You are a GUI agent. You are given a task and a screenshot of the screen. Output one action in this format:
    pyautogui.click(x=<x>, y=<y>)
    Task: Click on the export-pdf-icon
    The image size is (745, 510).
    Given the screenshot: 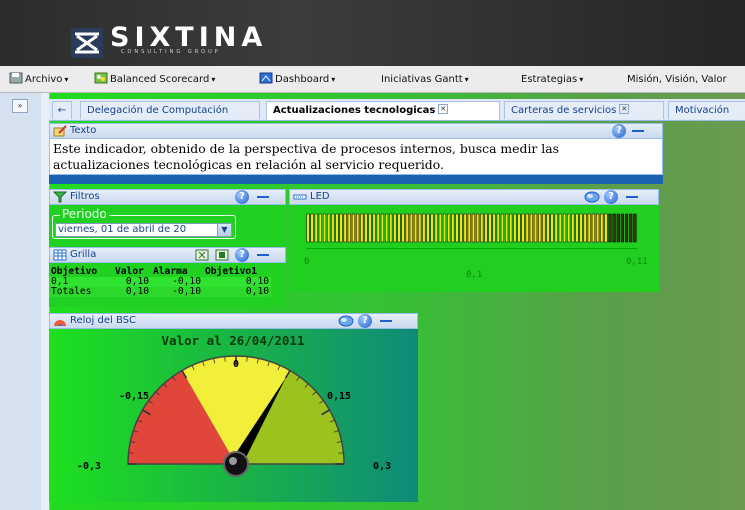 What is the action you would take?
    pyautogui.click(x=222, y=255)
    